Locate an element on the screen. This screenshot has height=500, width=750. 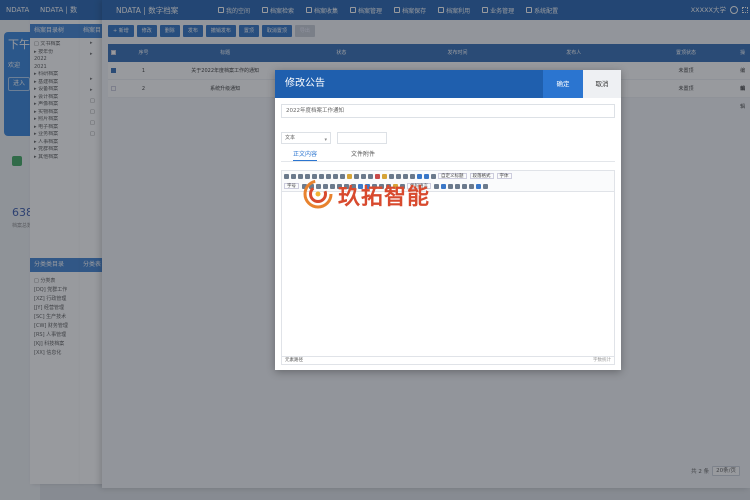
brand-watermark-text: 玖拓智能 is located at coordinates (384, 197).